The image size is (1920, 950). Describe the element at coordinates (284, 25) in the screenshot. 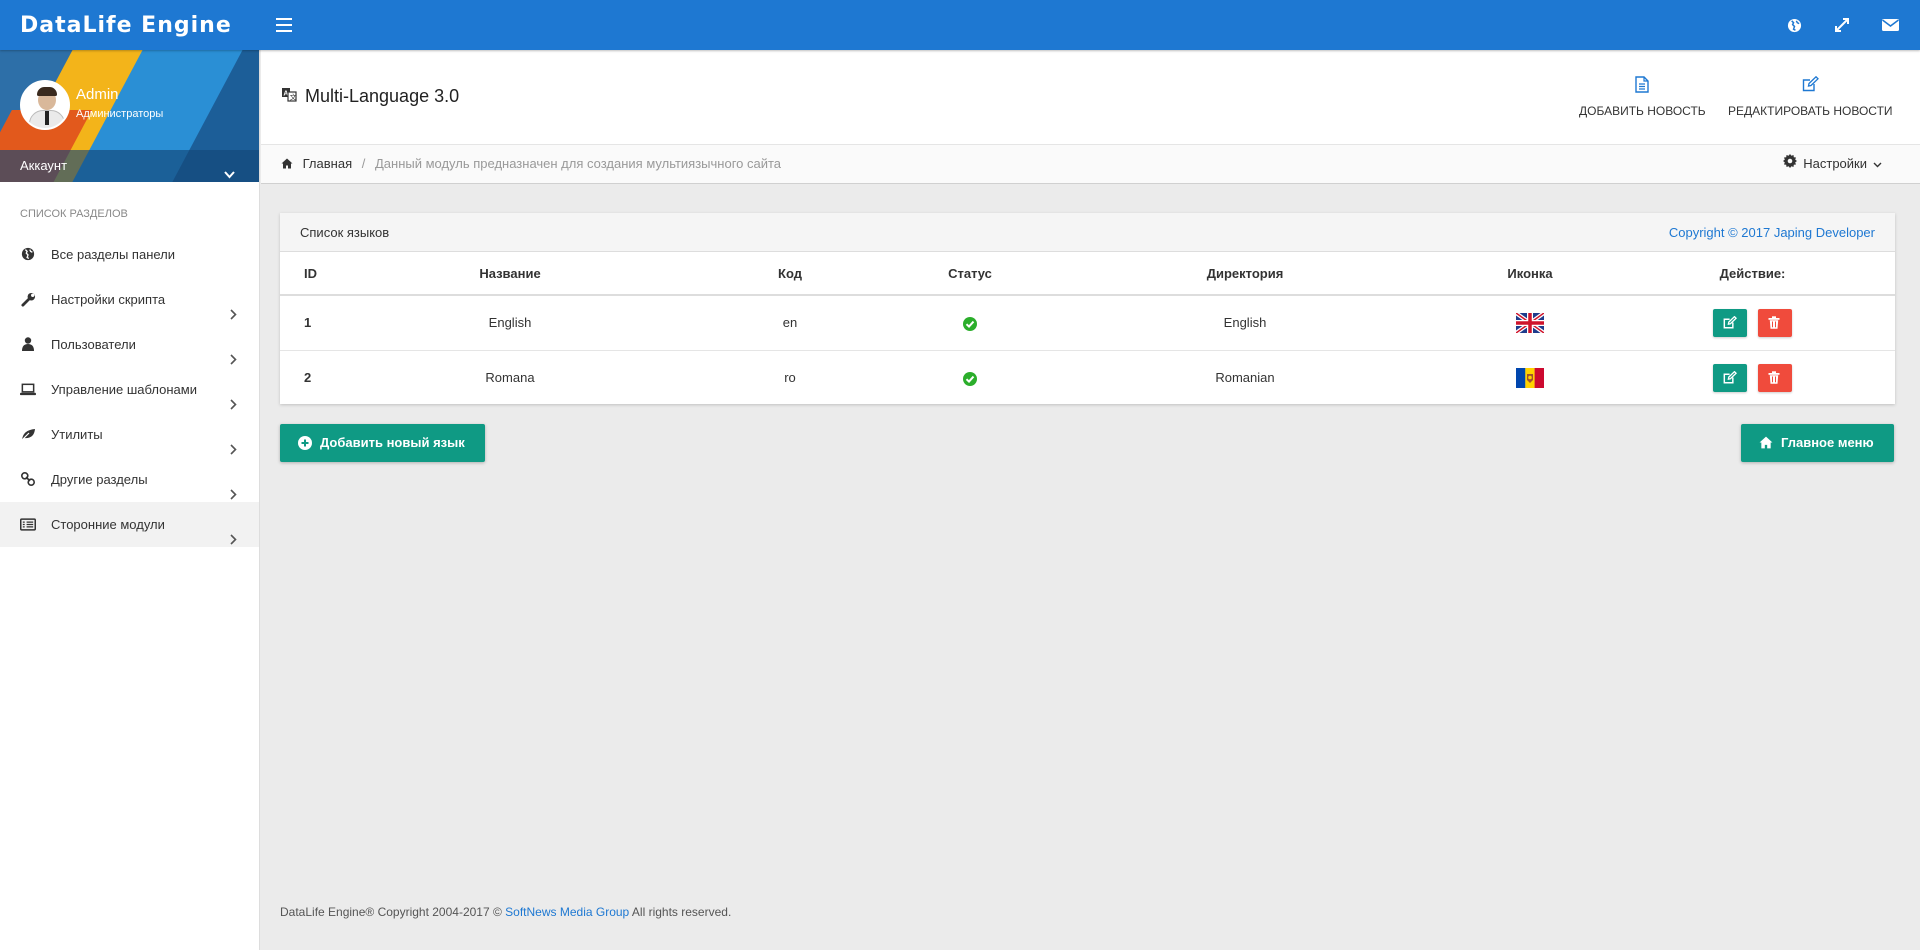

I see `hamburger-menu-icon` at that location.